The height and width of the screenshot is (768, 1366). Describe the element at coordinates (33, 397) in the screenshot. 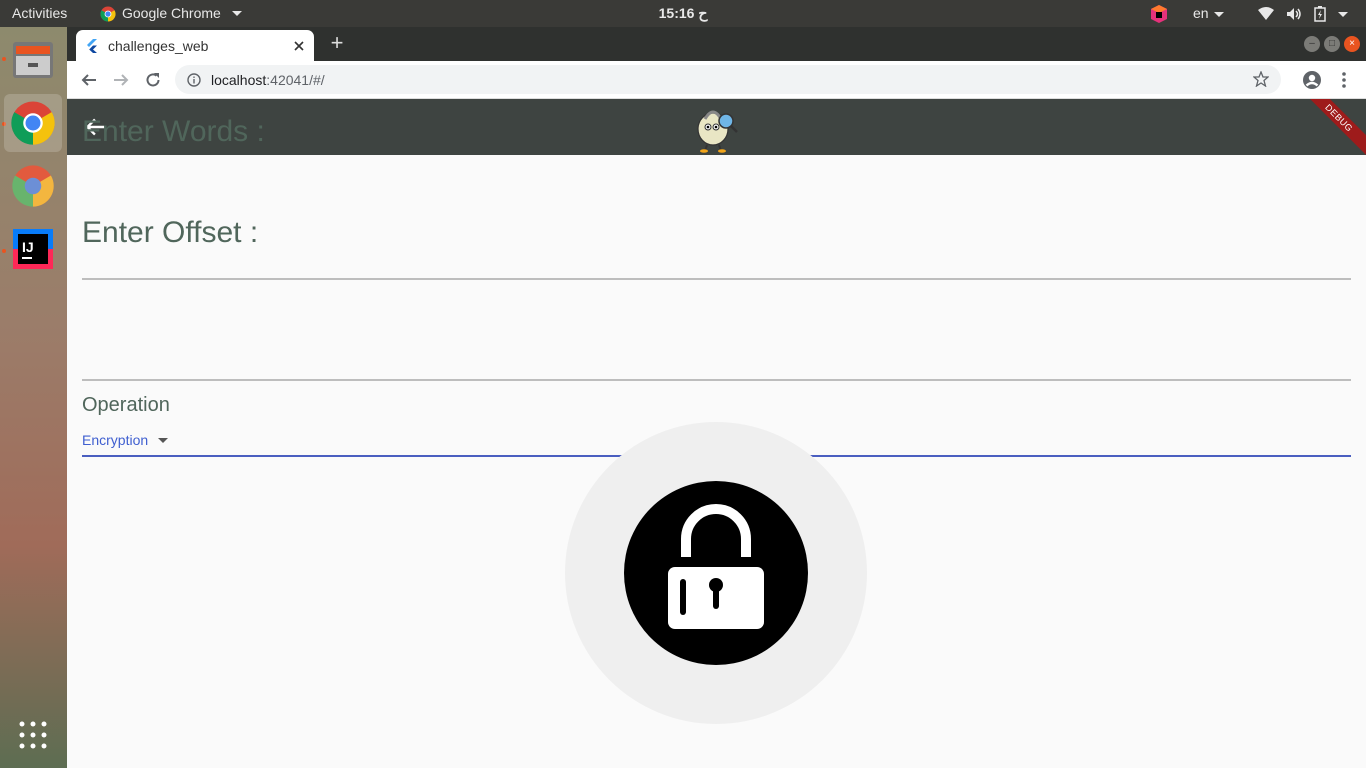

I see `dock: IJ` at that location.